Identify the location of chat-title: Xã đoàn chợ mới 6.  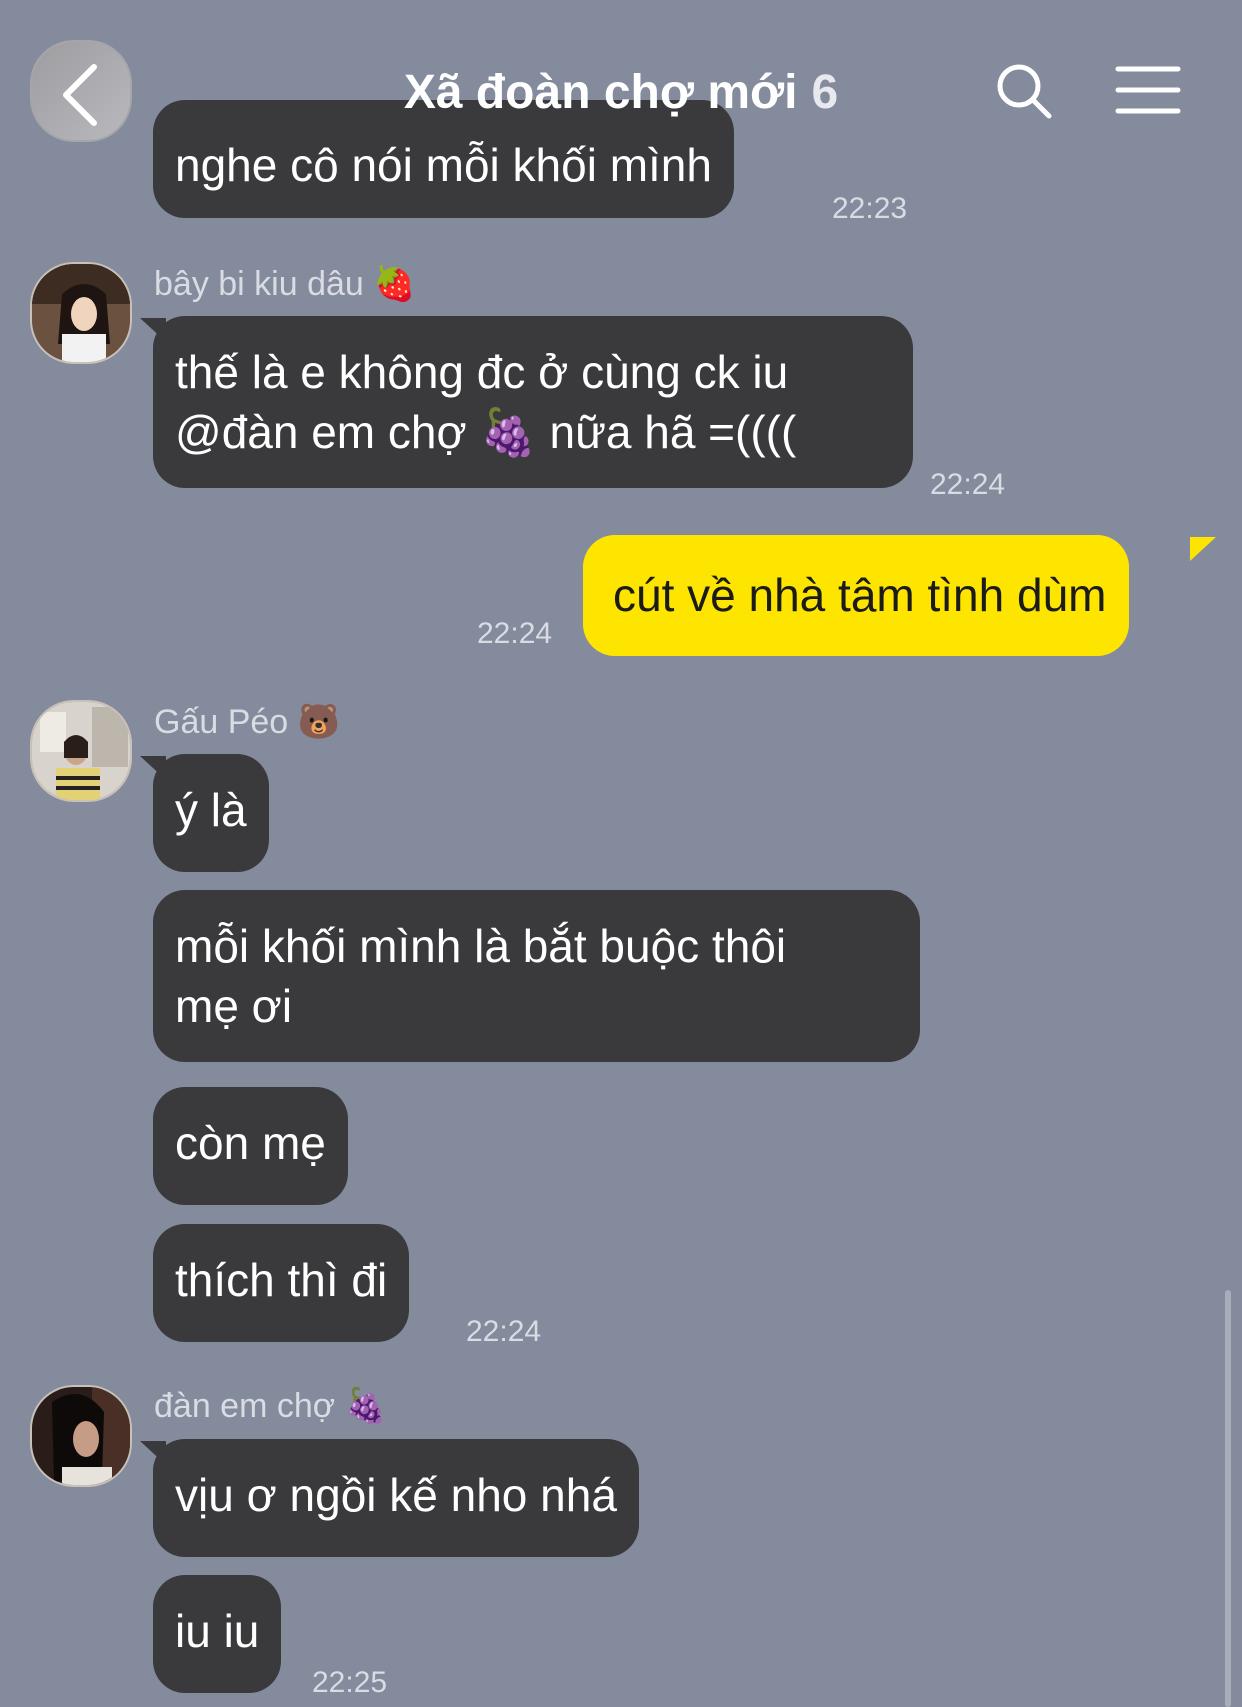
(621, 92).